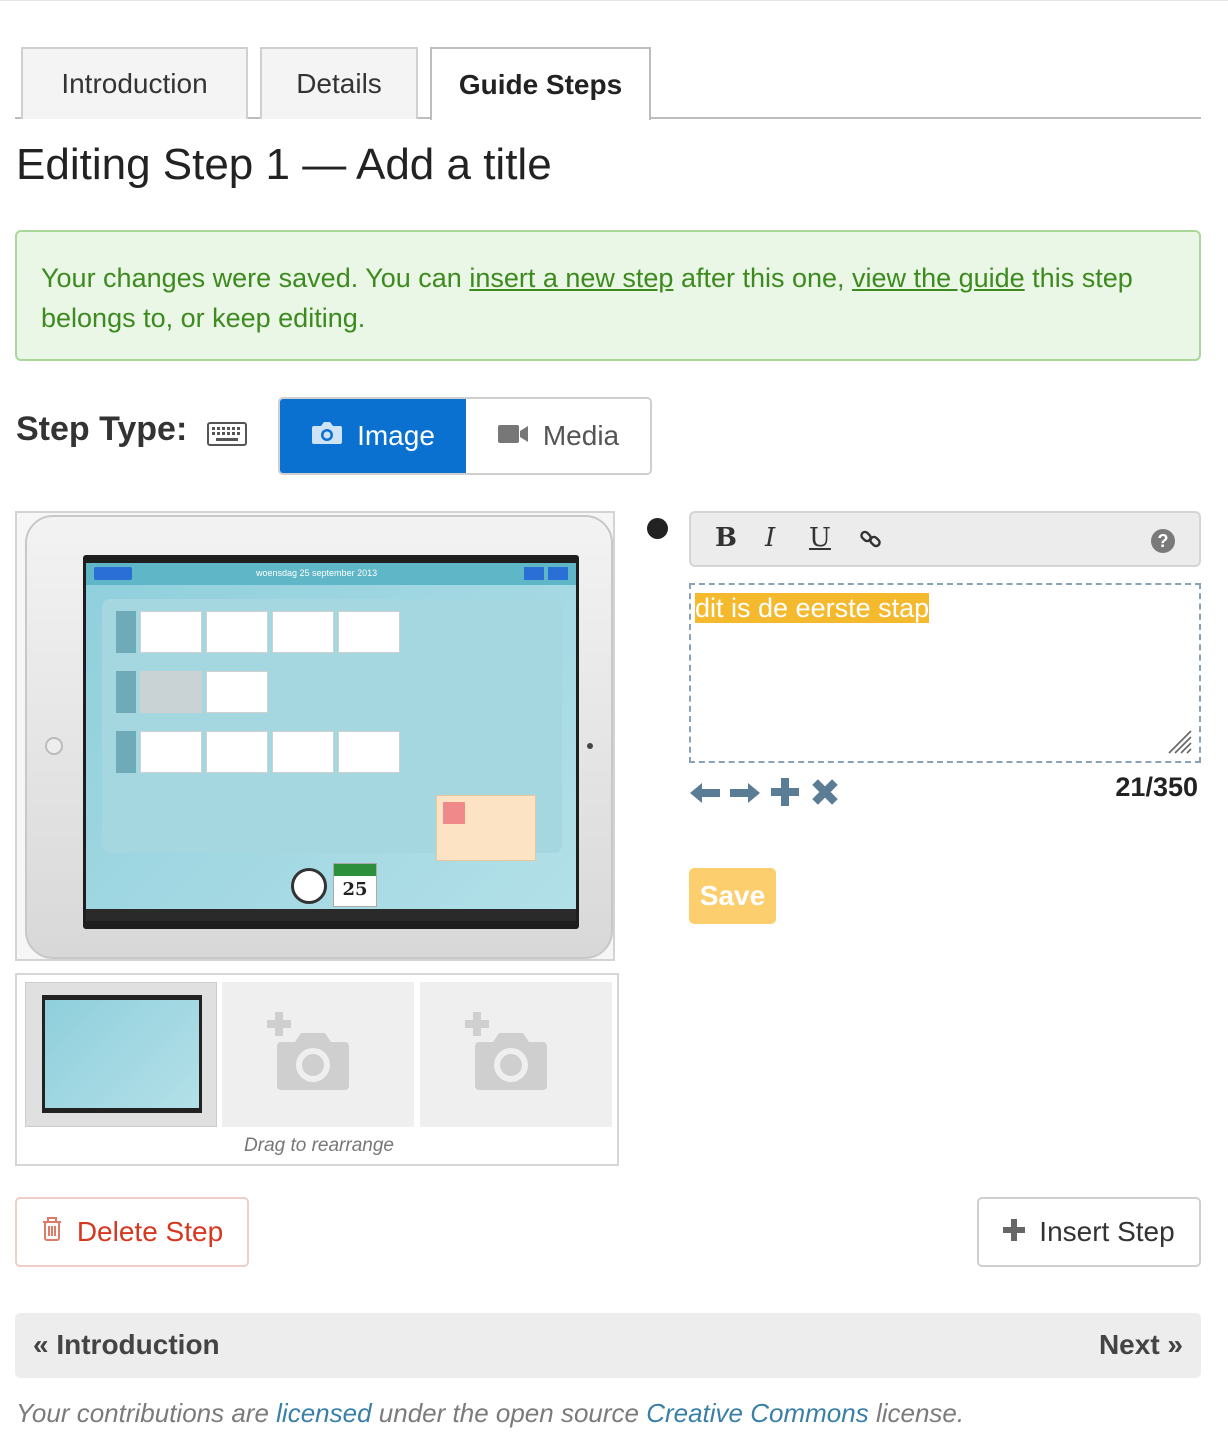 The image size is (1228, 1446). What do you see at coordinates (825, 796) in the screenshot?
I see `remove-line-icon` at bounding box center [825, 796].